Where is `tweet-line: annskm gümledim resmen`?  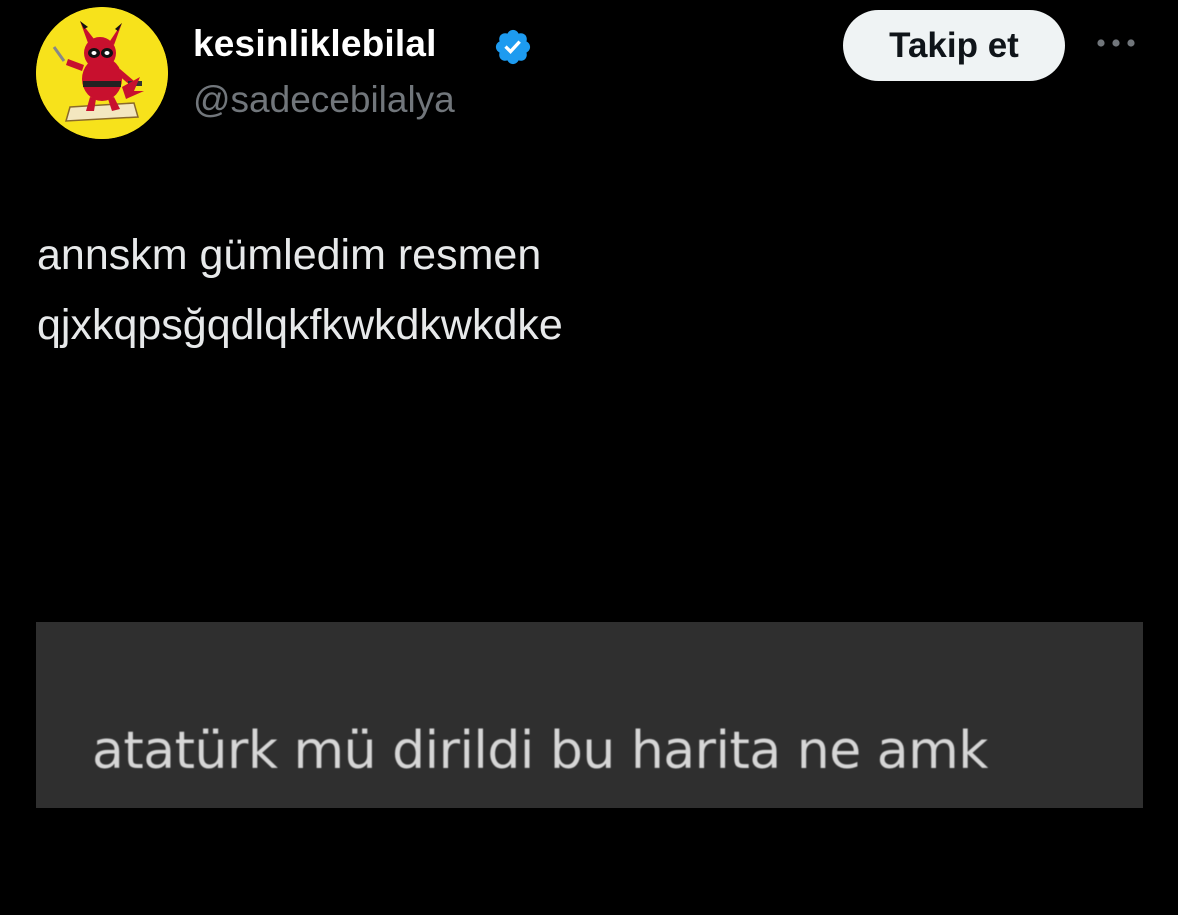 tweet-line: annskm gümledim resmen is located at coordinates (289, 255).